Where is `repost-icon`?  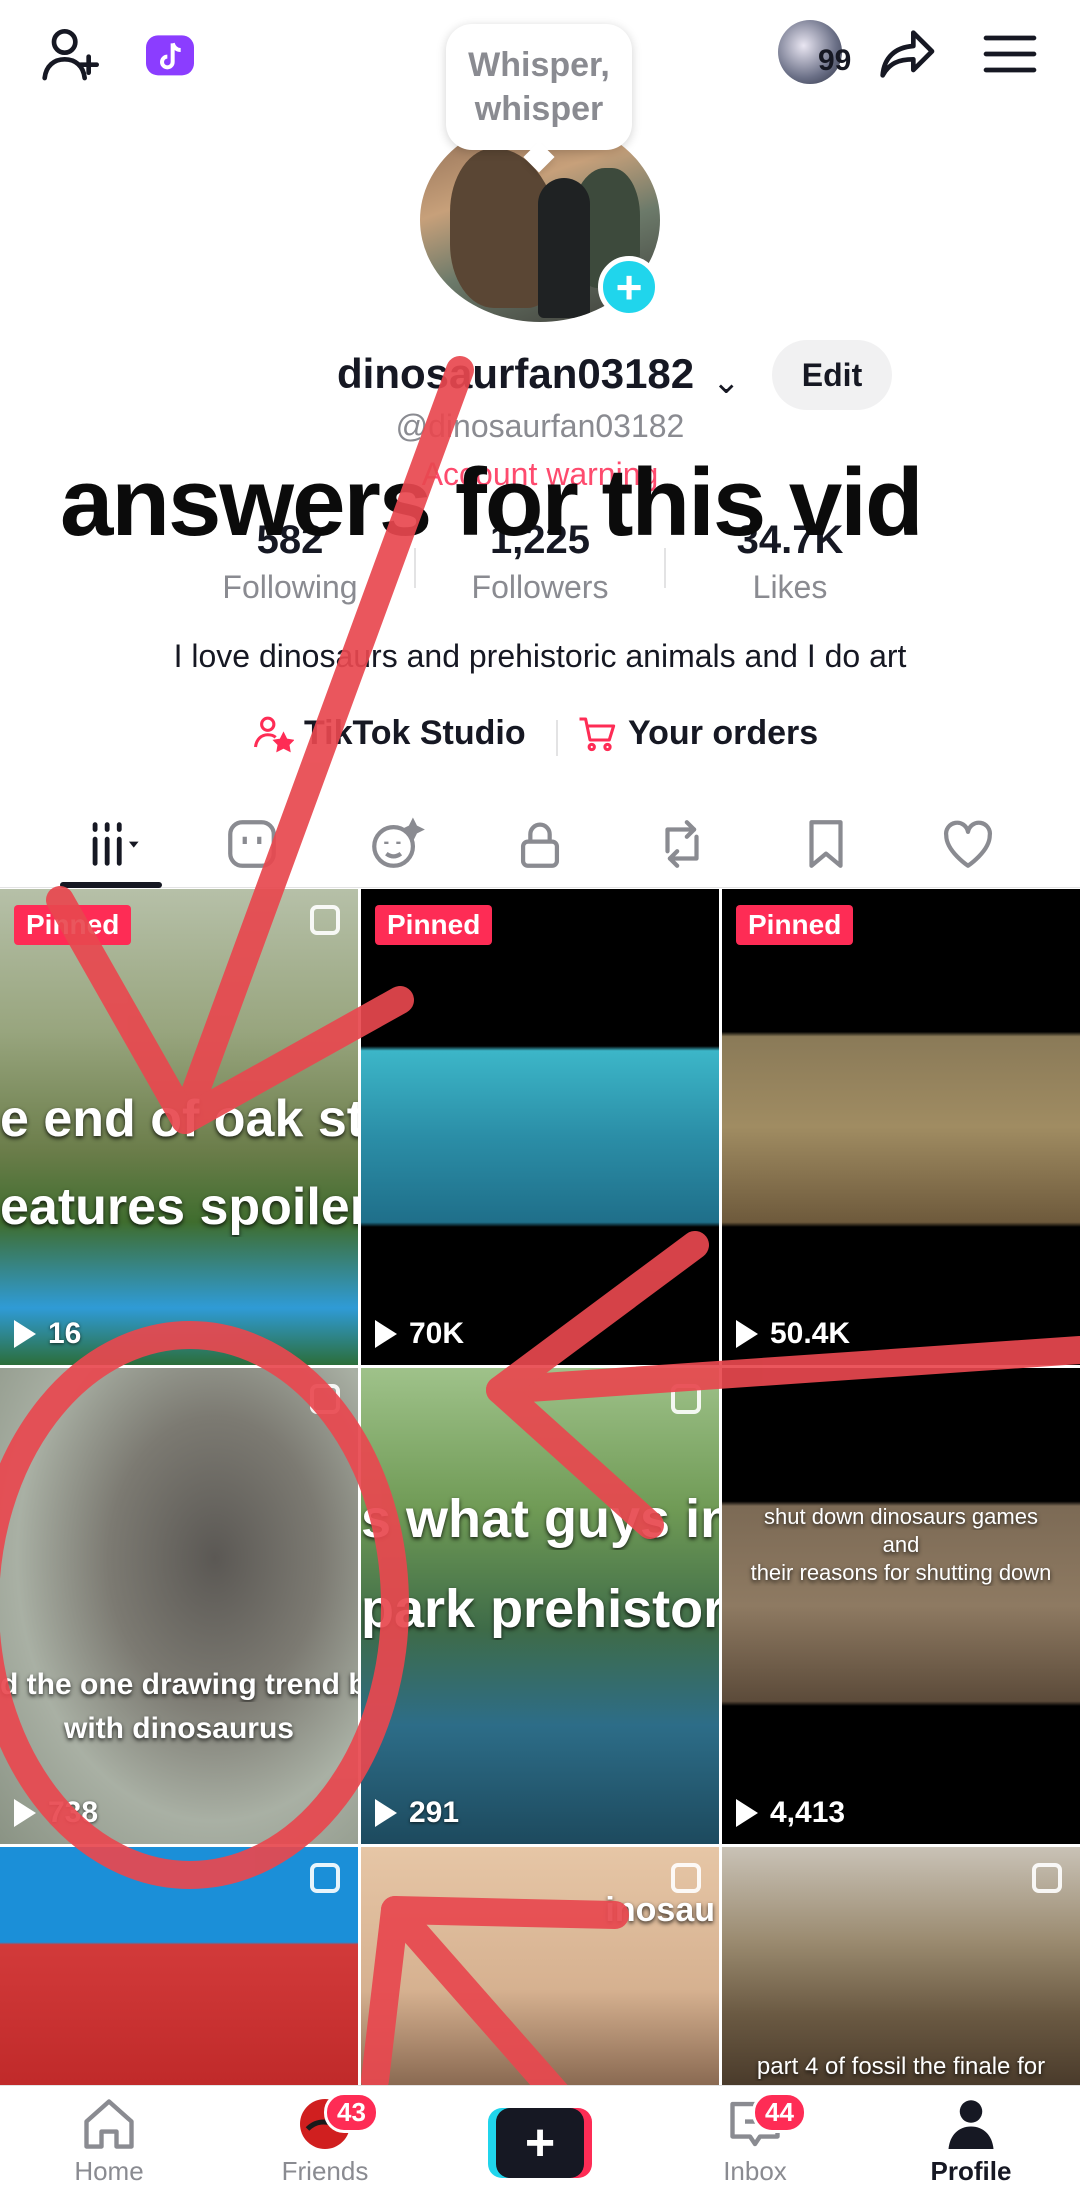
repost-icon is located at coordinates (682, 844).